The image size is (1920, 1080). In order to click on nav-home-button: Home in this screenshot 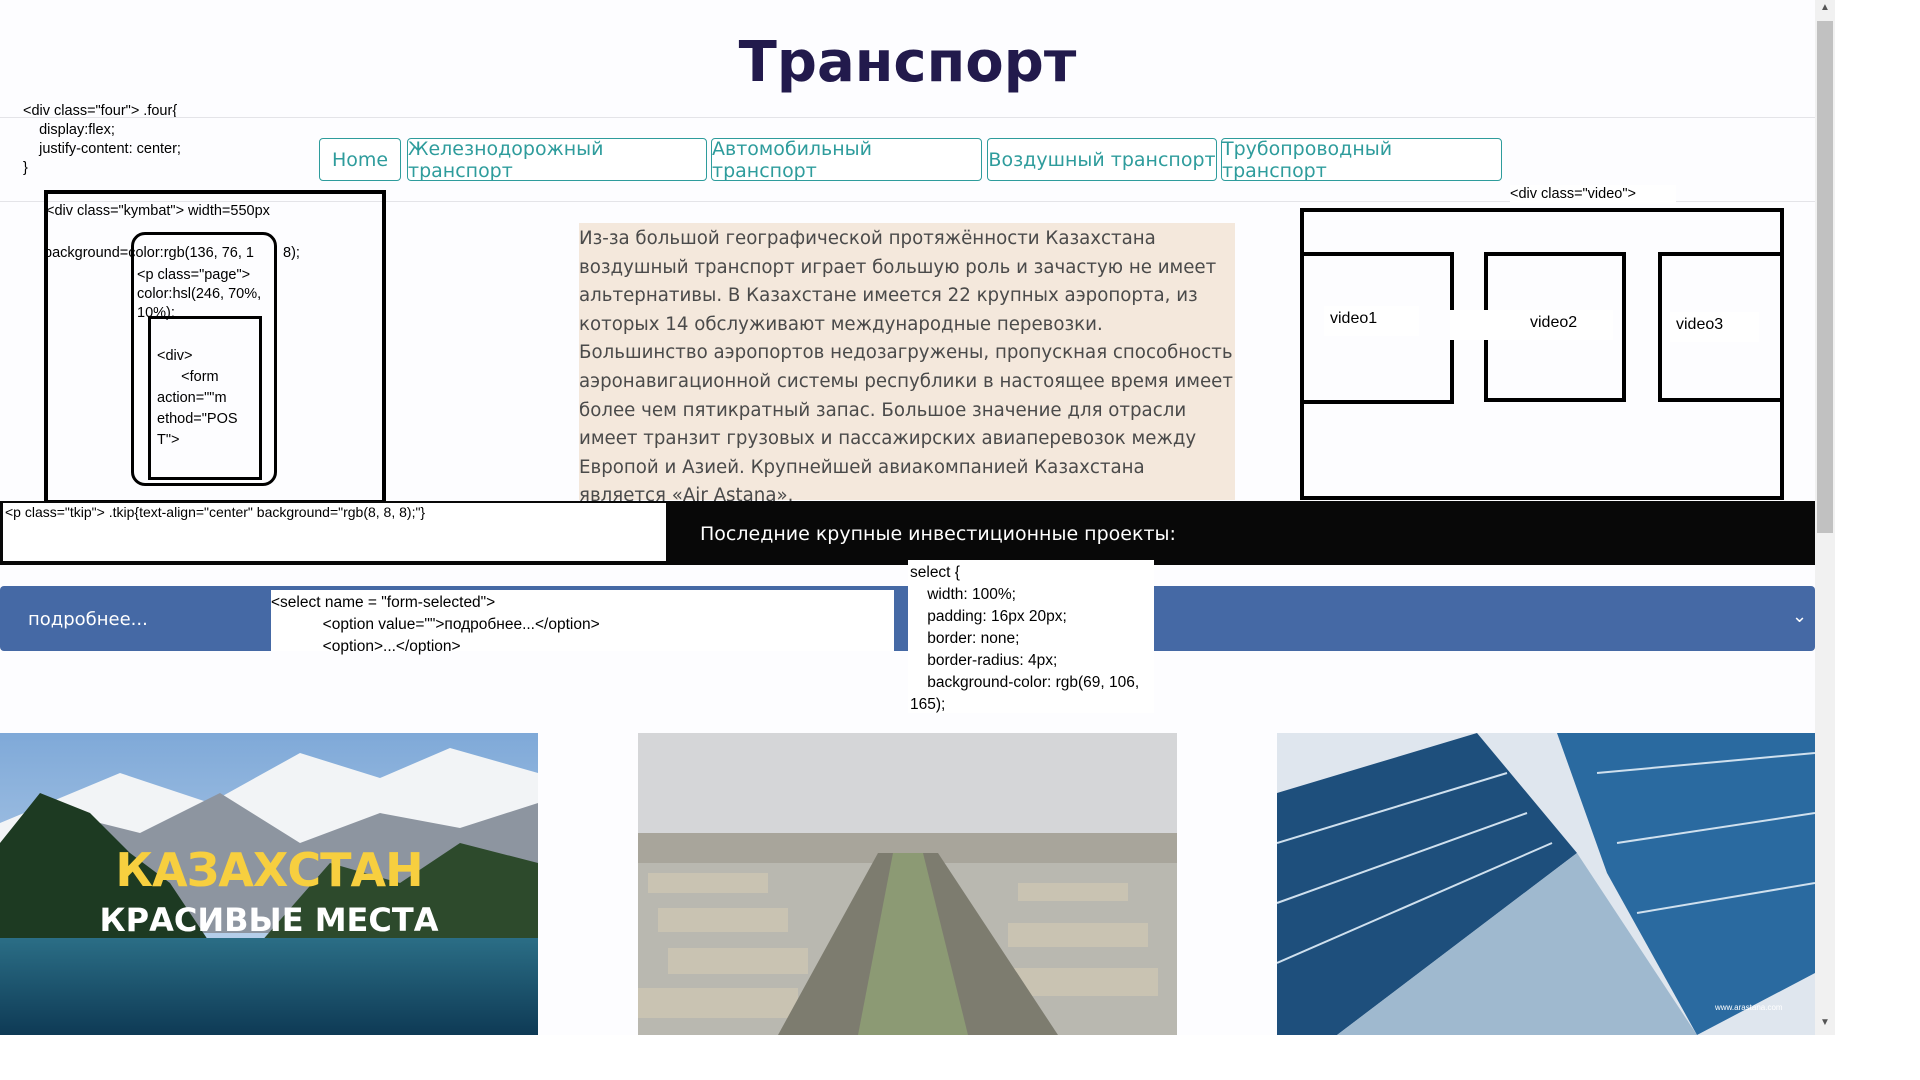, I will do `click(360, 159)`.